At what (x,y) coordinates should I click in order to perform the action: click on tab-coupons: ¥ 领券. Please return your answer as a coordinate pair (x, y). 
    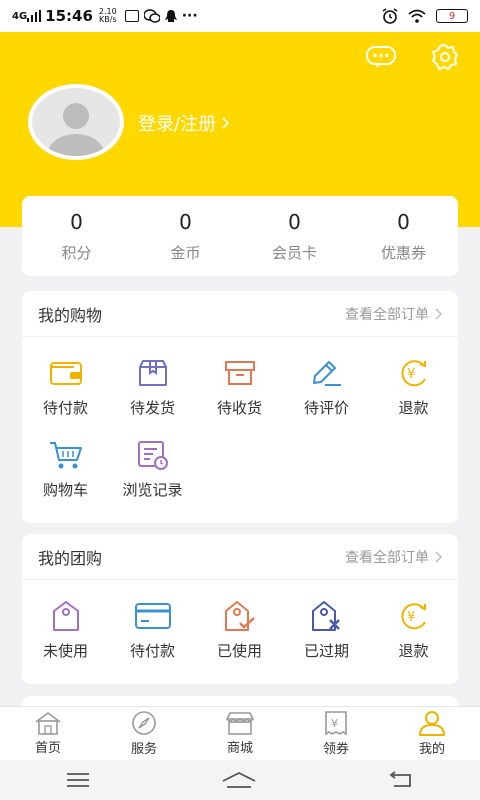
    Looking at the image, I should click on (336, 733).